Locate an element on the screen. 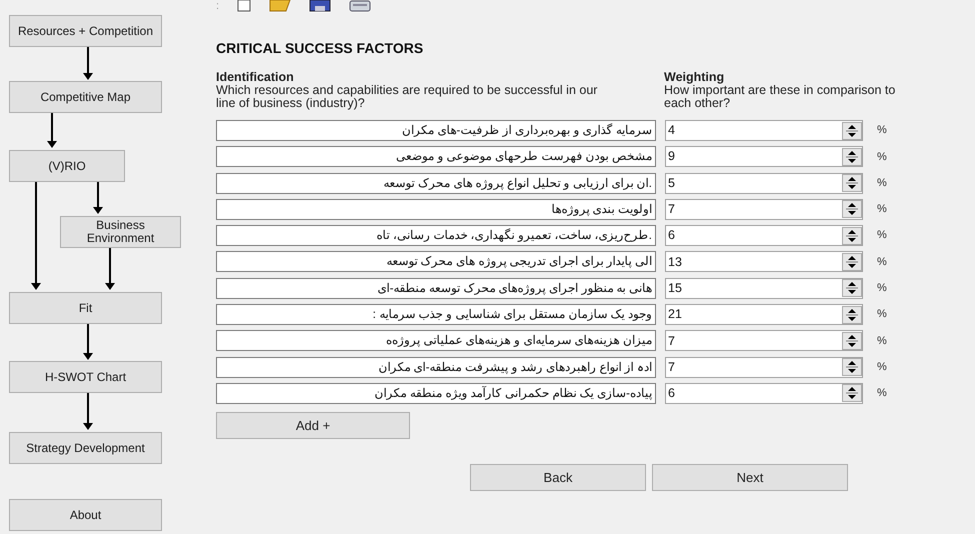 The height and width of the screenshot is (534, 975). factor-field: وجود یک سازمان مستقل برای شناسایی و جذب سرمایه : is located at coordinates (436, 315).